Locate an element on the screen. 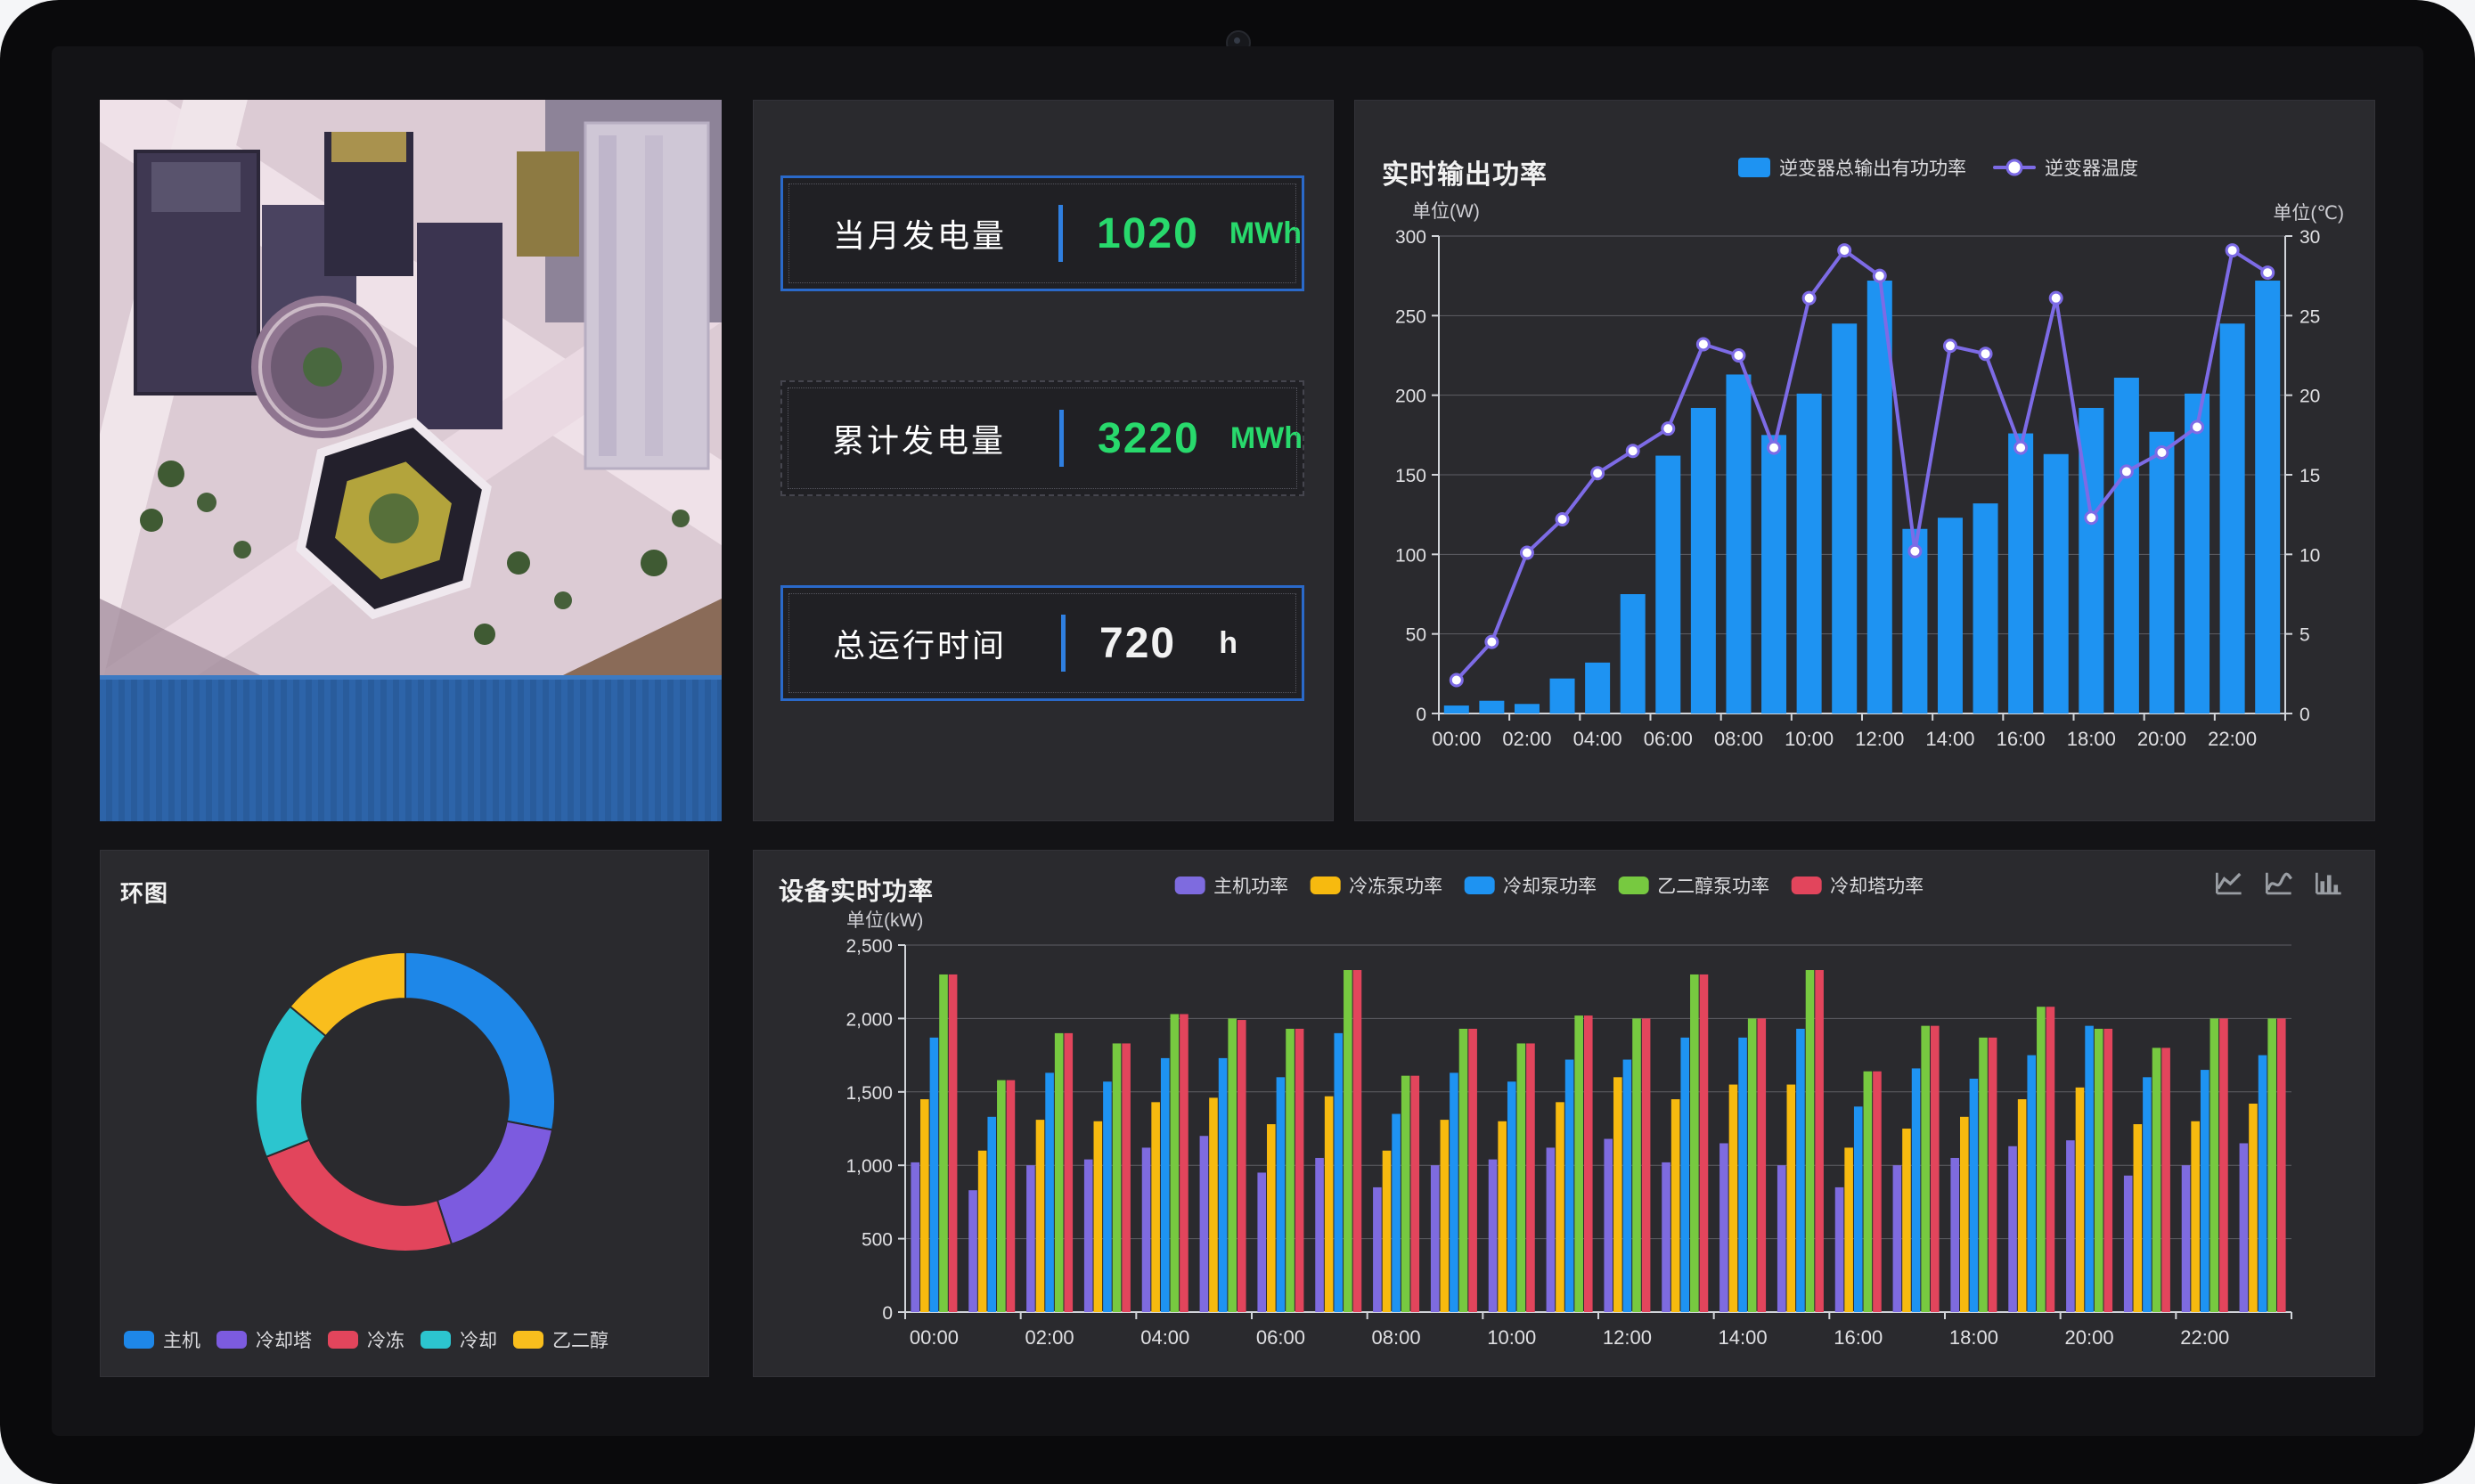 This screenshot has width=2475, height=1484. legend-item-冷却塔: 冷却塔 is located at coordinates (264, 1340).